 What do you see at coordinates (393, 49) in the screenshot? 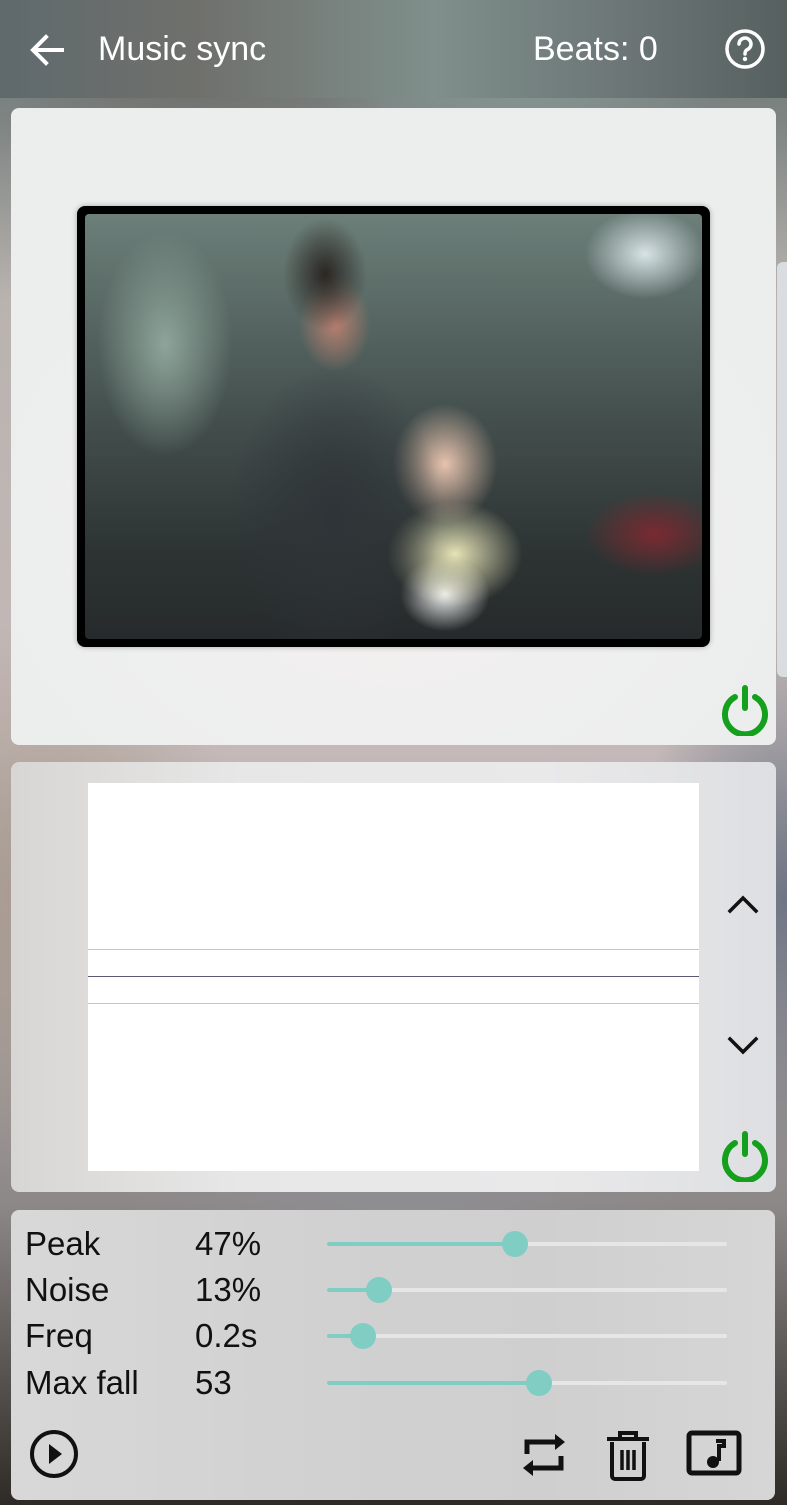
I see `app-bar: Music sync Beats: 0` at bounding box center [393, 49].